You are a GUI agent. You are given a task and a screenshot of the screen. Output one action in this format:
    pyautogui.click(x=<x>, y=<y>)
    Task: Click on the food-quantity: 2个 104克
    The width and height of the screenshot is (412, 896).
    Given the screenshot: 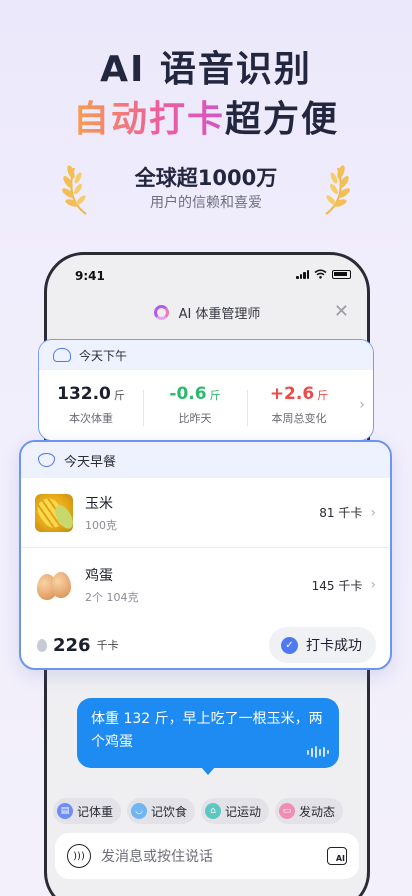 What is the action you would take?
    pyautogui.click(x=112, y=597)
    